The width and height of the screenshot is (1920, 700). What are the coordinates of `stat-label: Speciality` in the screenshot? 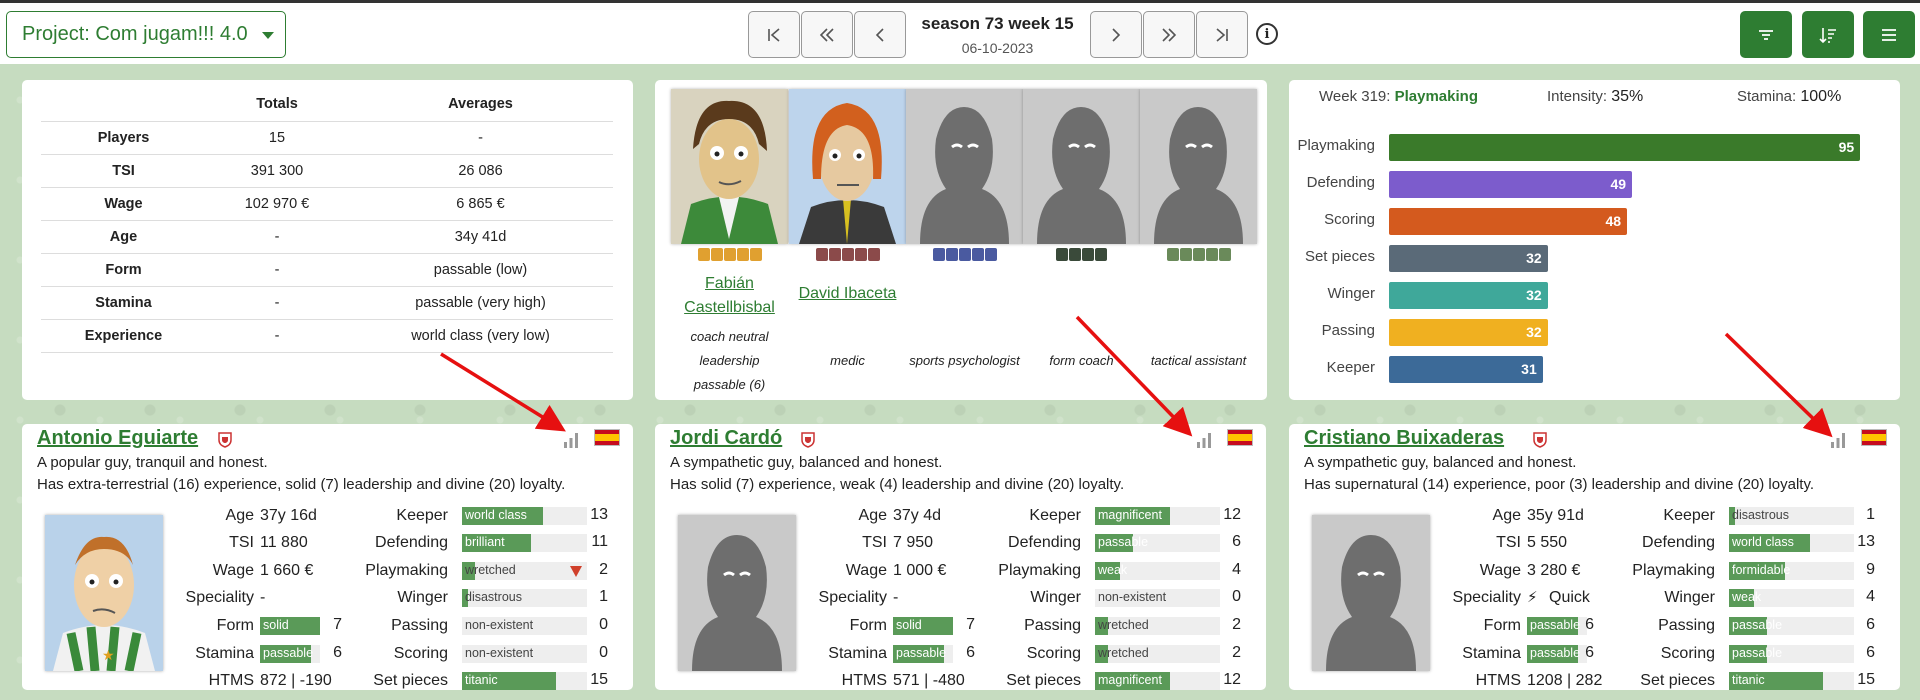 It's located at (1486, 597).